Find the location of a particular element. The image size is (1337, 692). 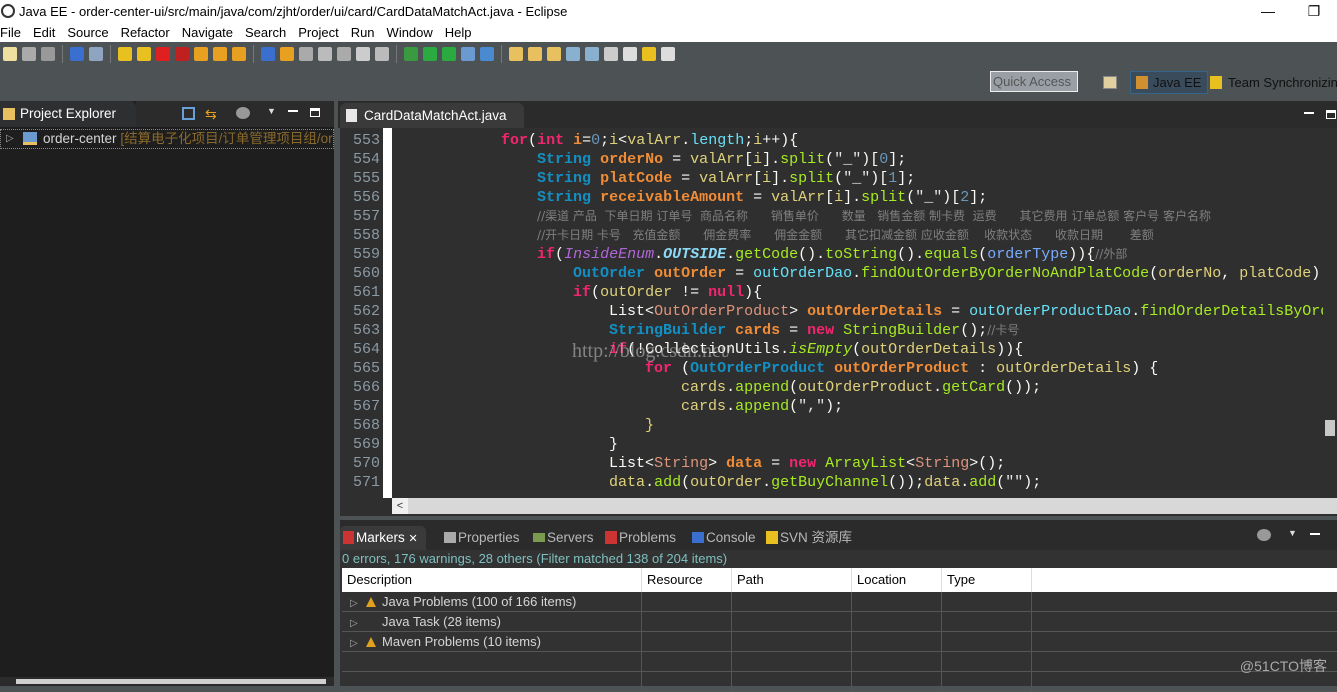

menu-project: Project is located at coordinates (324, 32).